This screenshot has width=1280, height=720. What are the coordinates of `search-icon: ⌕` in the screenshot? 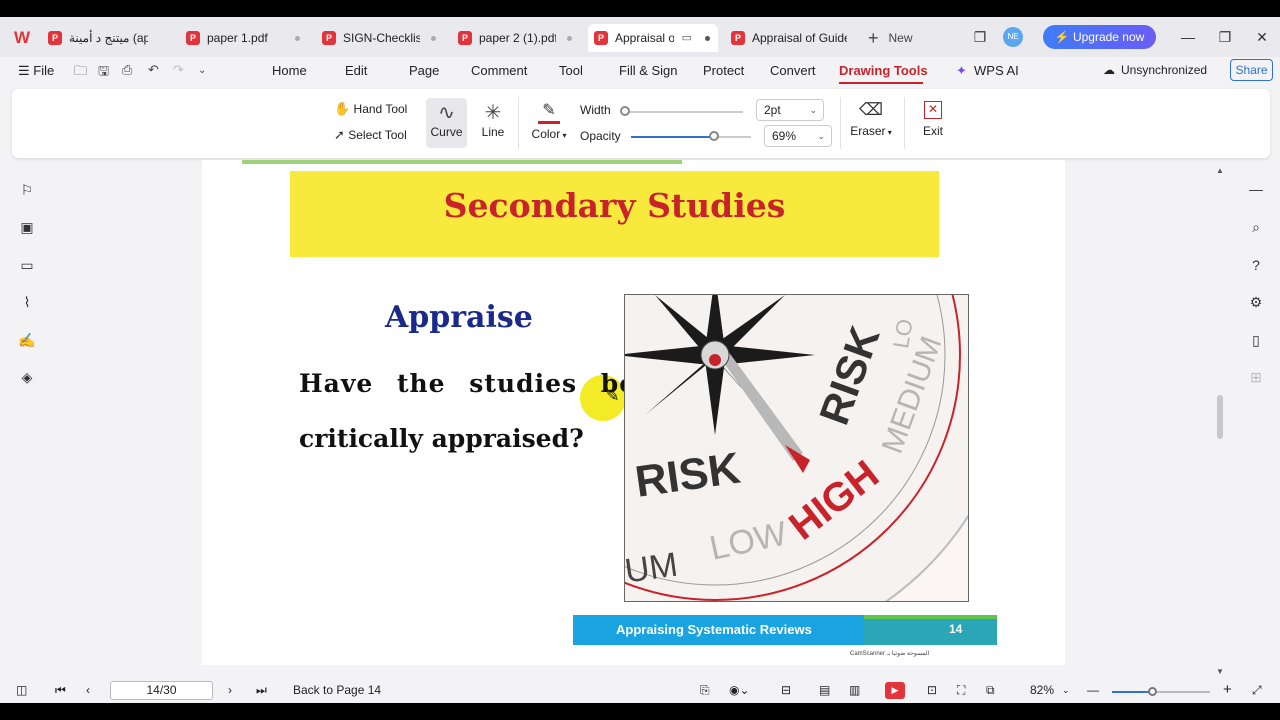 It's located at (1256, 227).